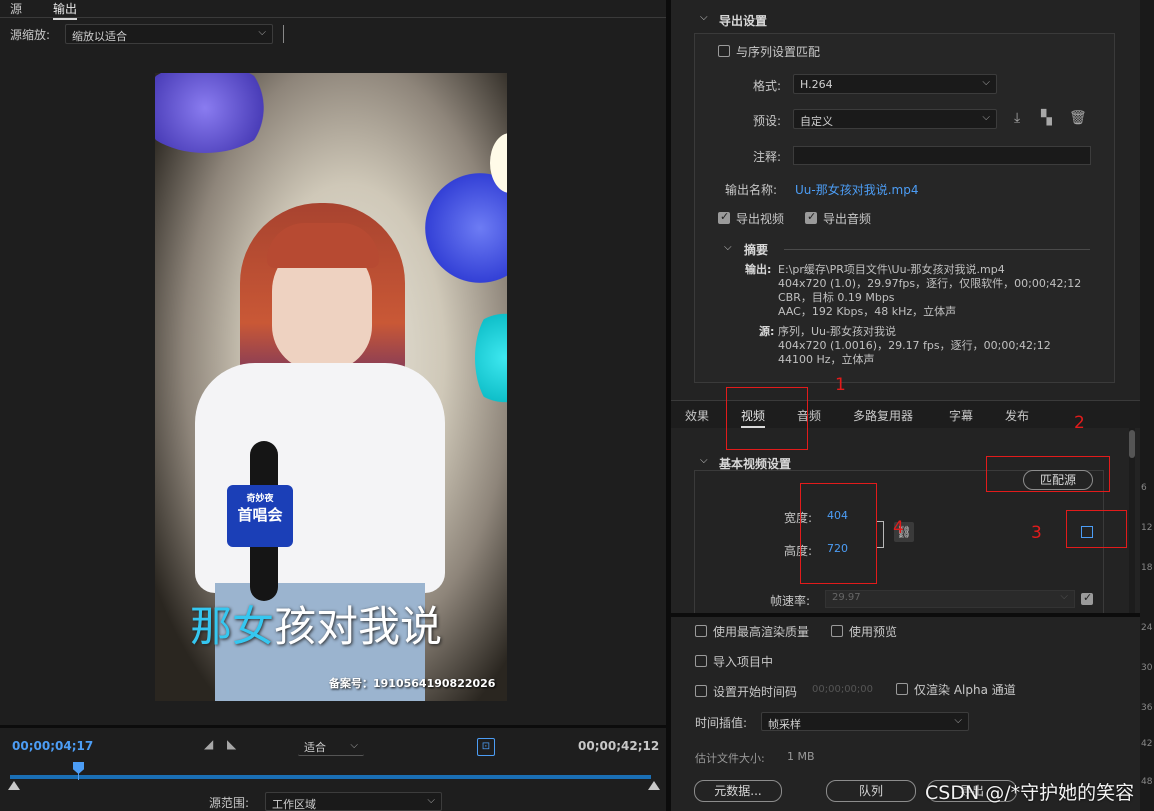 The width and height of the screenshot is (1154, 811). What do you see at coordinates (701, 691) in the screenshot?
I see `start-timecode-checkbox` at bounding box center [701, 691].